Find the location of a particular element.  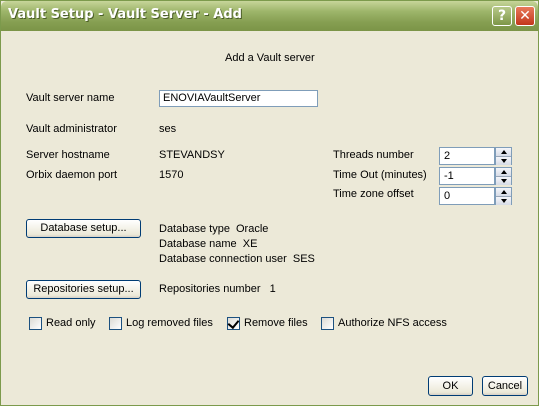

log-removed-files-checkbox is located at coordinates (115, 323).